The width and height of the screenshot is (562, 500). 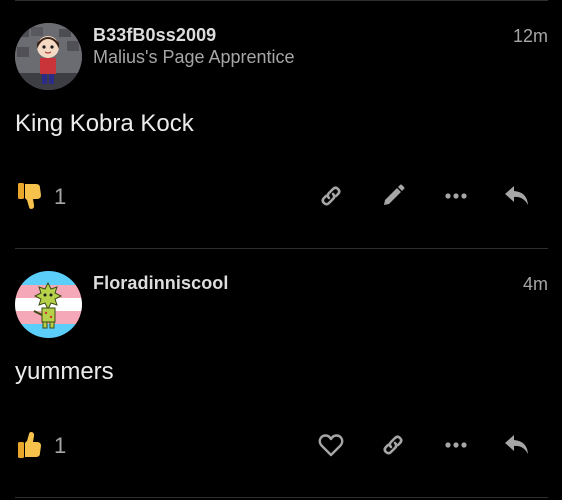 What do you see at coordinates (154, 35) in the screenshot?
I see `username: B33fB0ss2009` at bounding box center [154, 35].